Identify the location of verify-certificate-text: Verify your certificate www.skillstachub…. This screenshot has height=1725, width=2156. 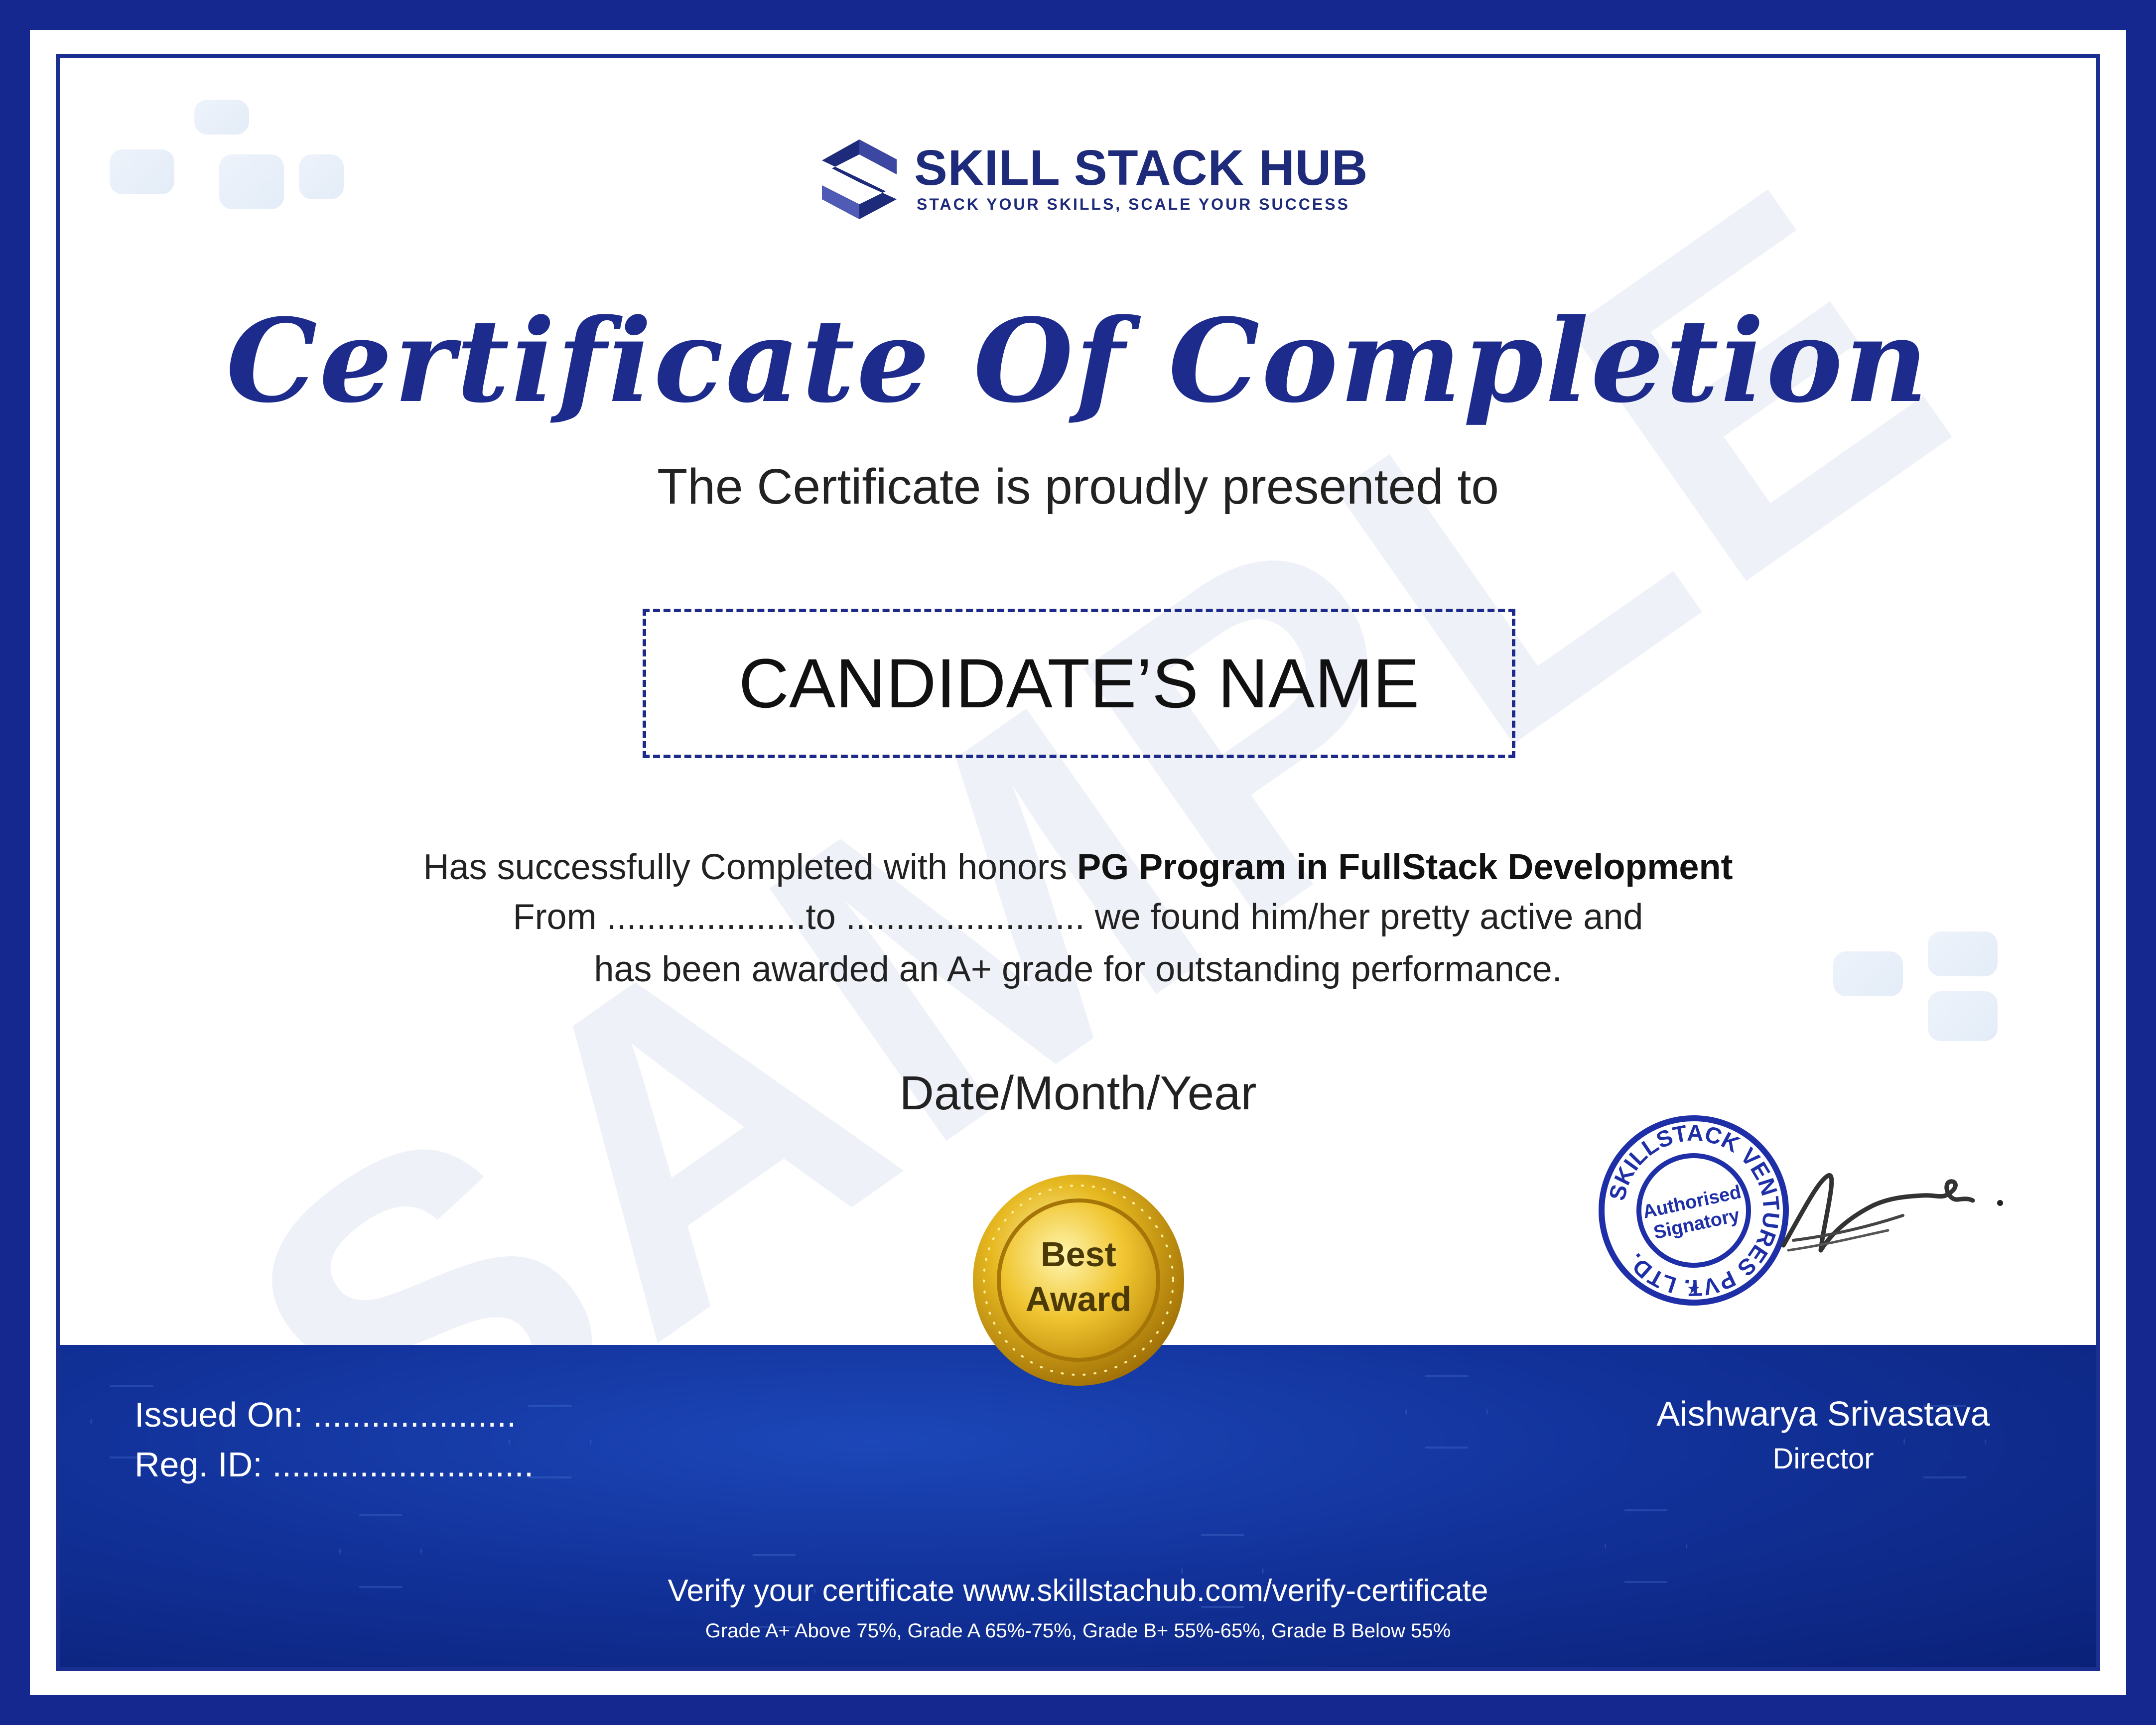
(1078, 1591).